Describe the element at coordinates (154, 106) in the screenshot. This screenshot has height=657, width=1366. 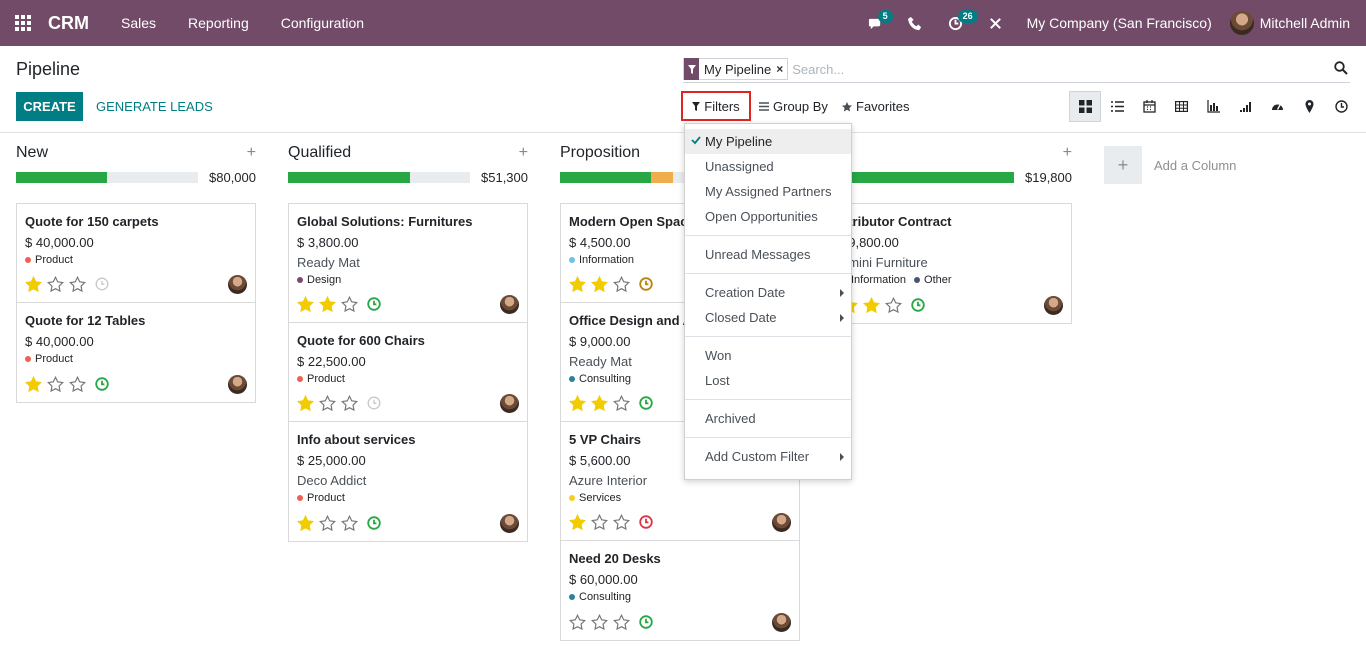
I see `generate-leads-button: GENERATE LEADS` at that location.